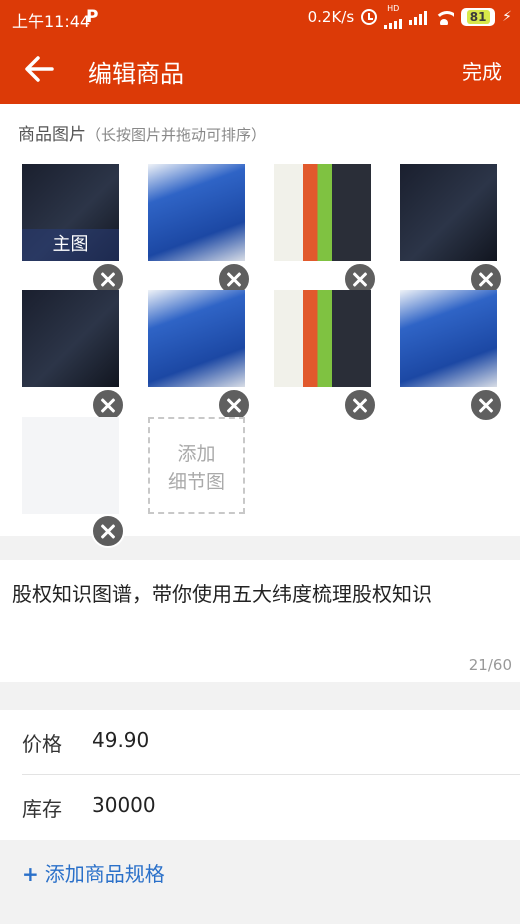 Image resolution: width=520 pixels, height=924 pixels. What do you see at coordinates (30, 874) in the screenshot?
I see `plus-icon: +` at bounding box center [30, 874].